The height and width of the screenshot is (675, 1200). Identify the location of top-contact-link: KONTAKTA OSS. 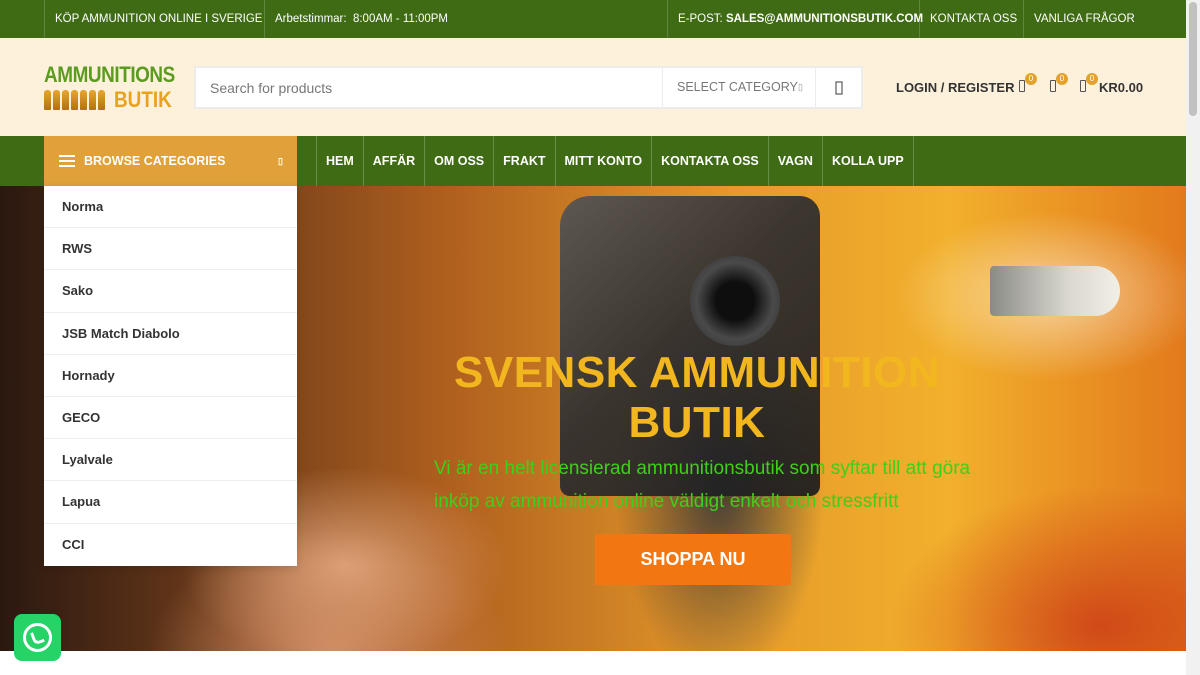
(973, 19).